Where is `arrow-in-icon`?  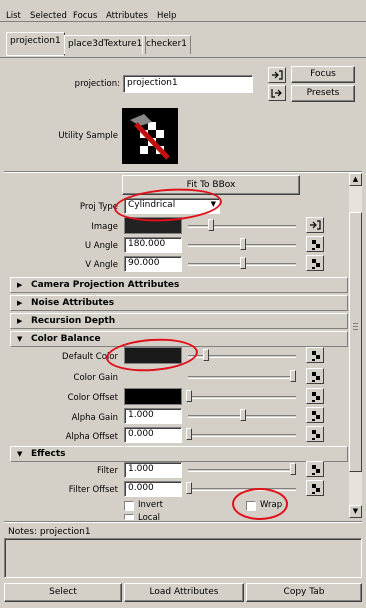 arrow-in-icon is located at coordinates (277, 75).